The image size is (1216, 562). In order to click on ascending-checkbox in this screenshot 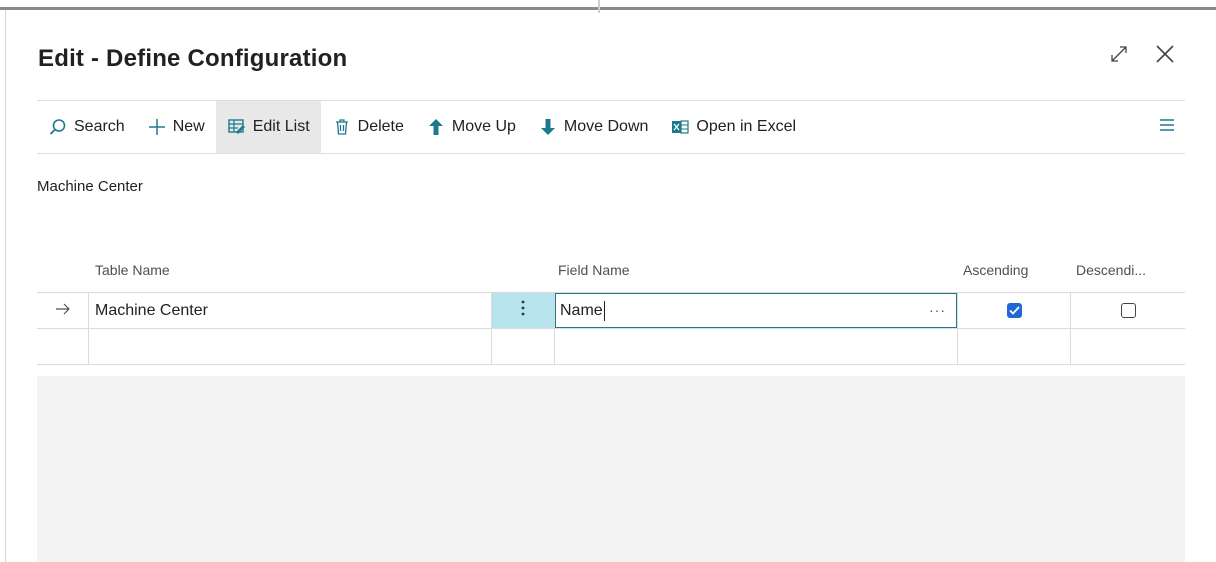, I will do `click(1014, 310)`.